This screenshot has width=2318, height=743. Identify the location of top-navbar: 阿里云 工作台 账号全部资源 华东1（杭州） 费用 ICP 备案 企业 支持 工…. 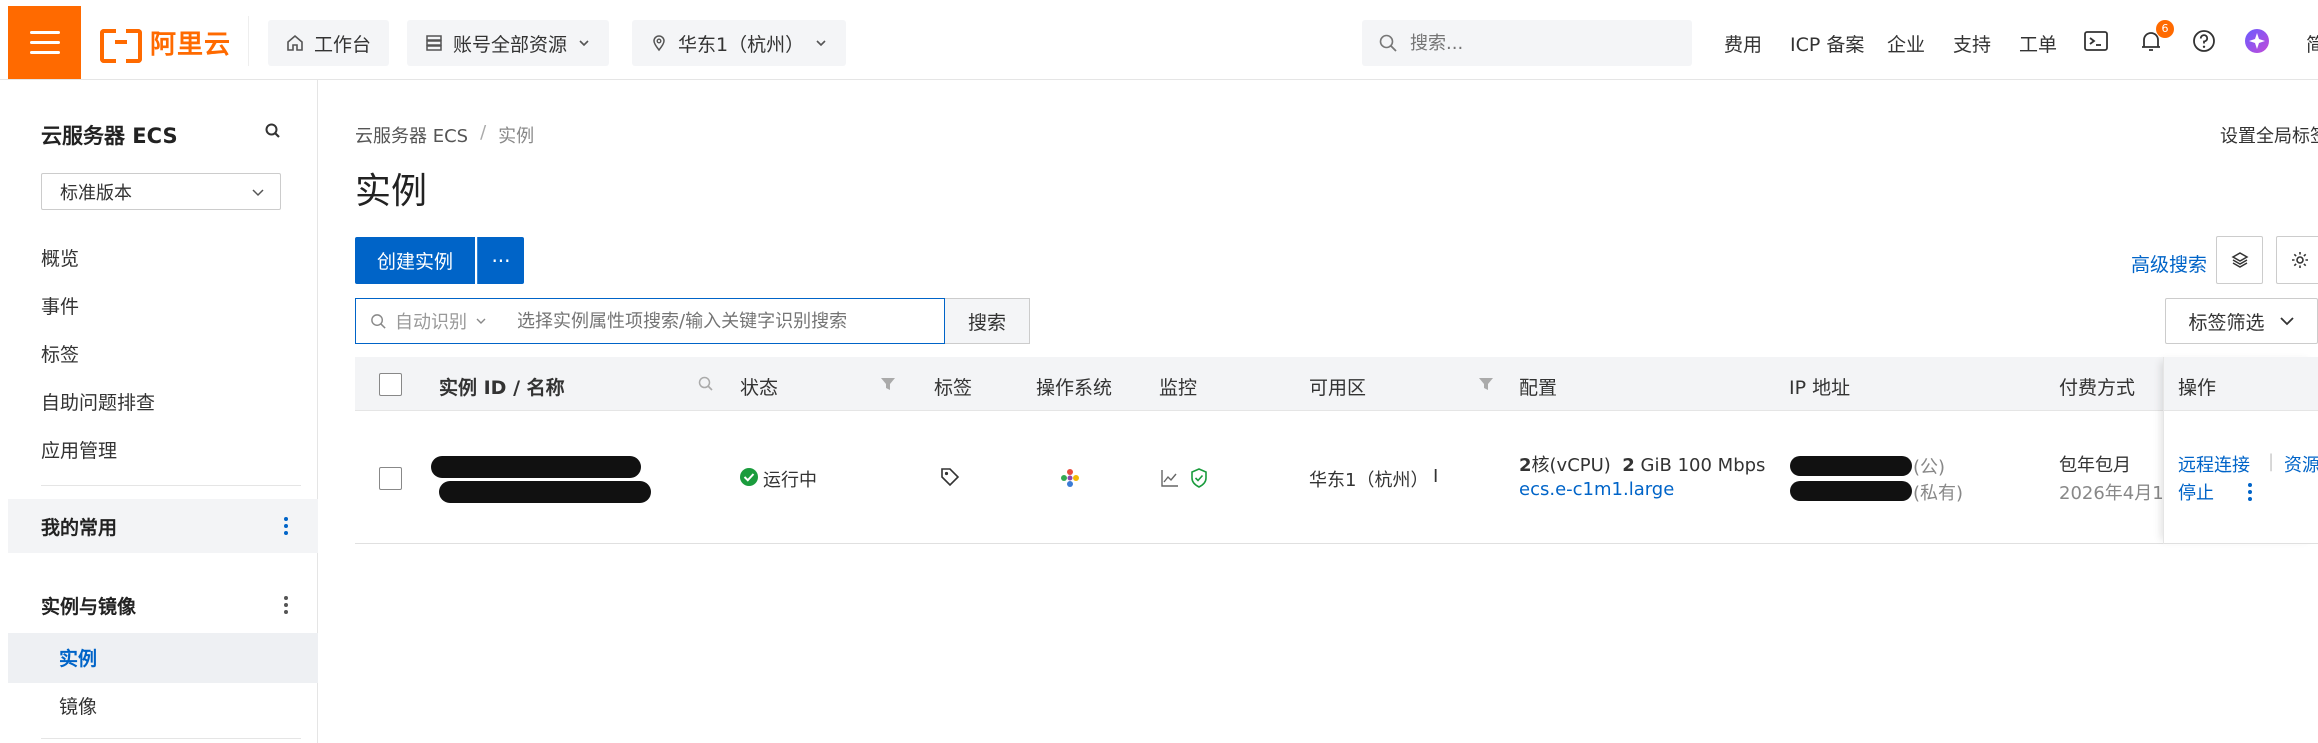
(1159, 40).